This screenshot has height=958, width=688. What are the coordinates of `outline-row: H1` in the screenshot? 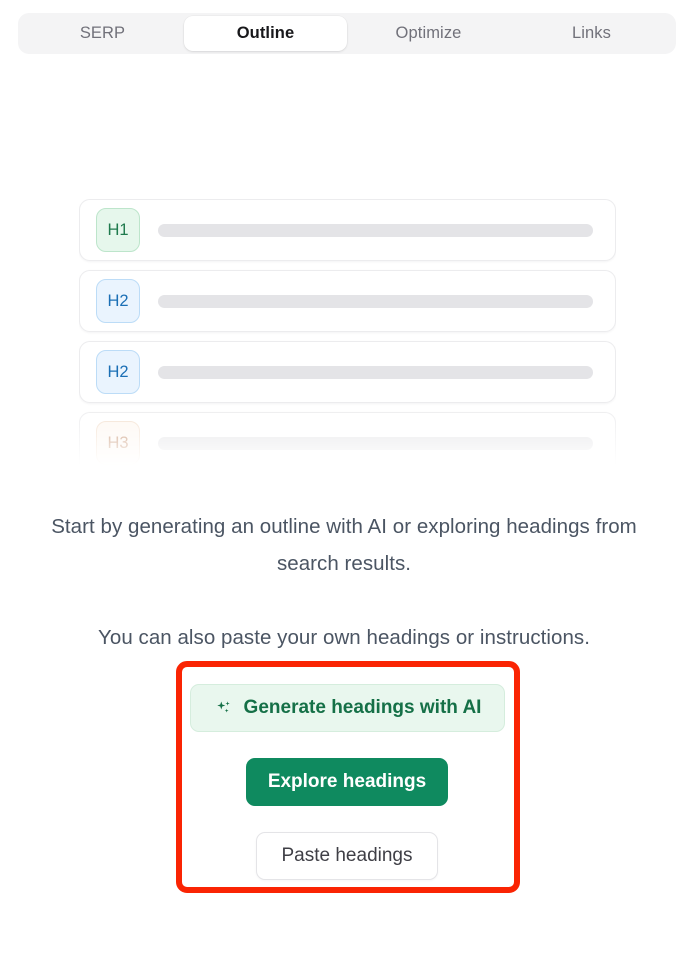 It's located at (347, 230).